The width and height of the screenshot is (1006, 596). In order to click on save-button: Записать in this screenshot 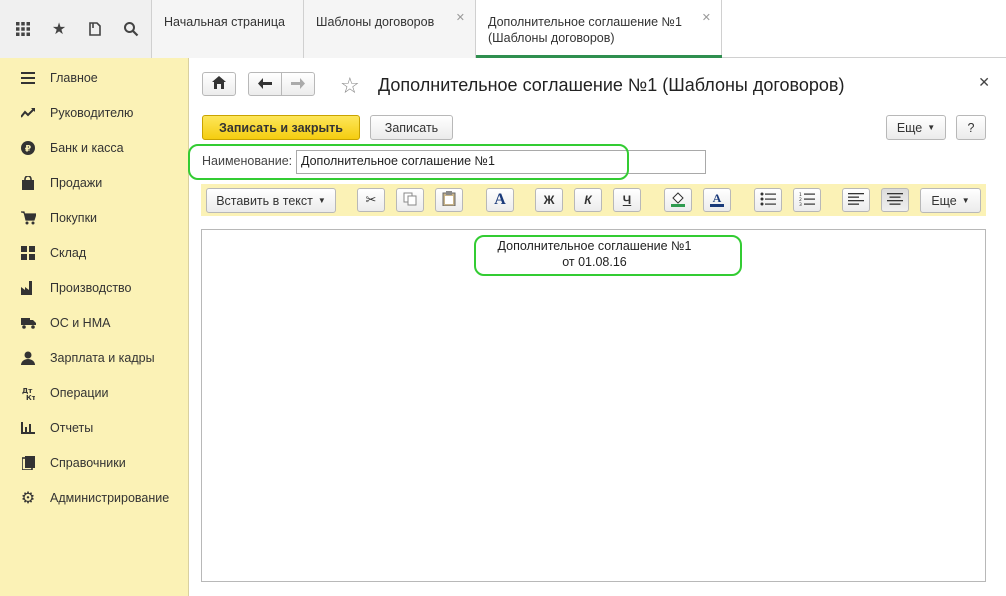, I will do `click(411, 127)`.